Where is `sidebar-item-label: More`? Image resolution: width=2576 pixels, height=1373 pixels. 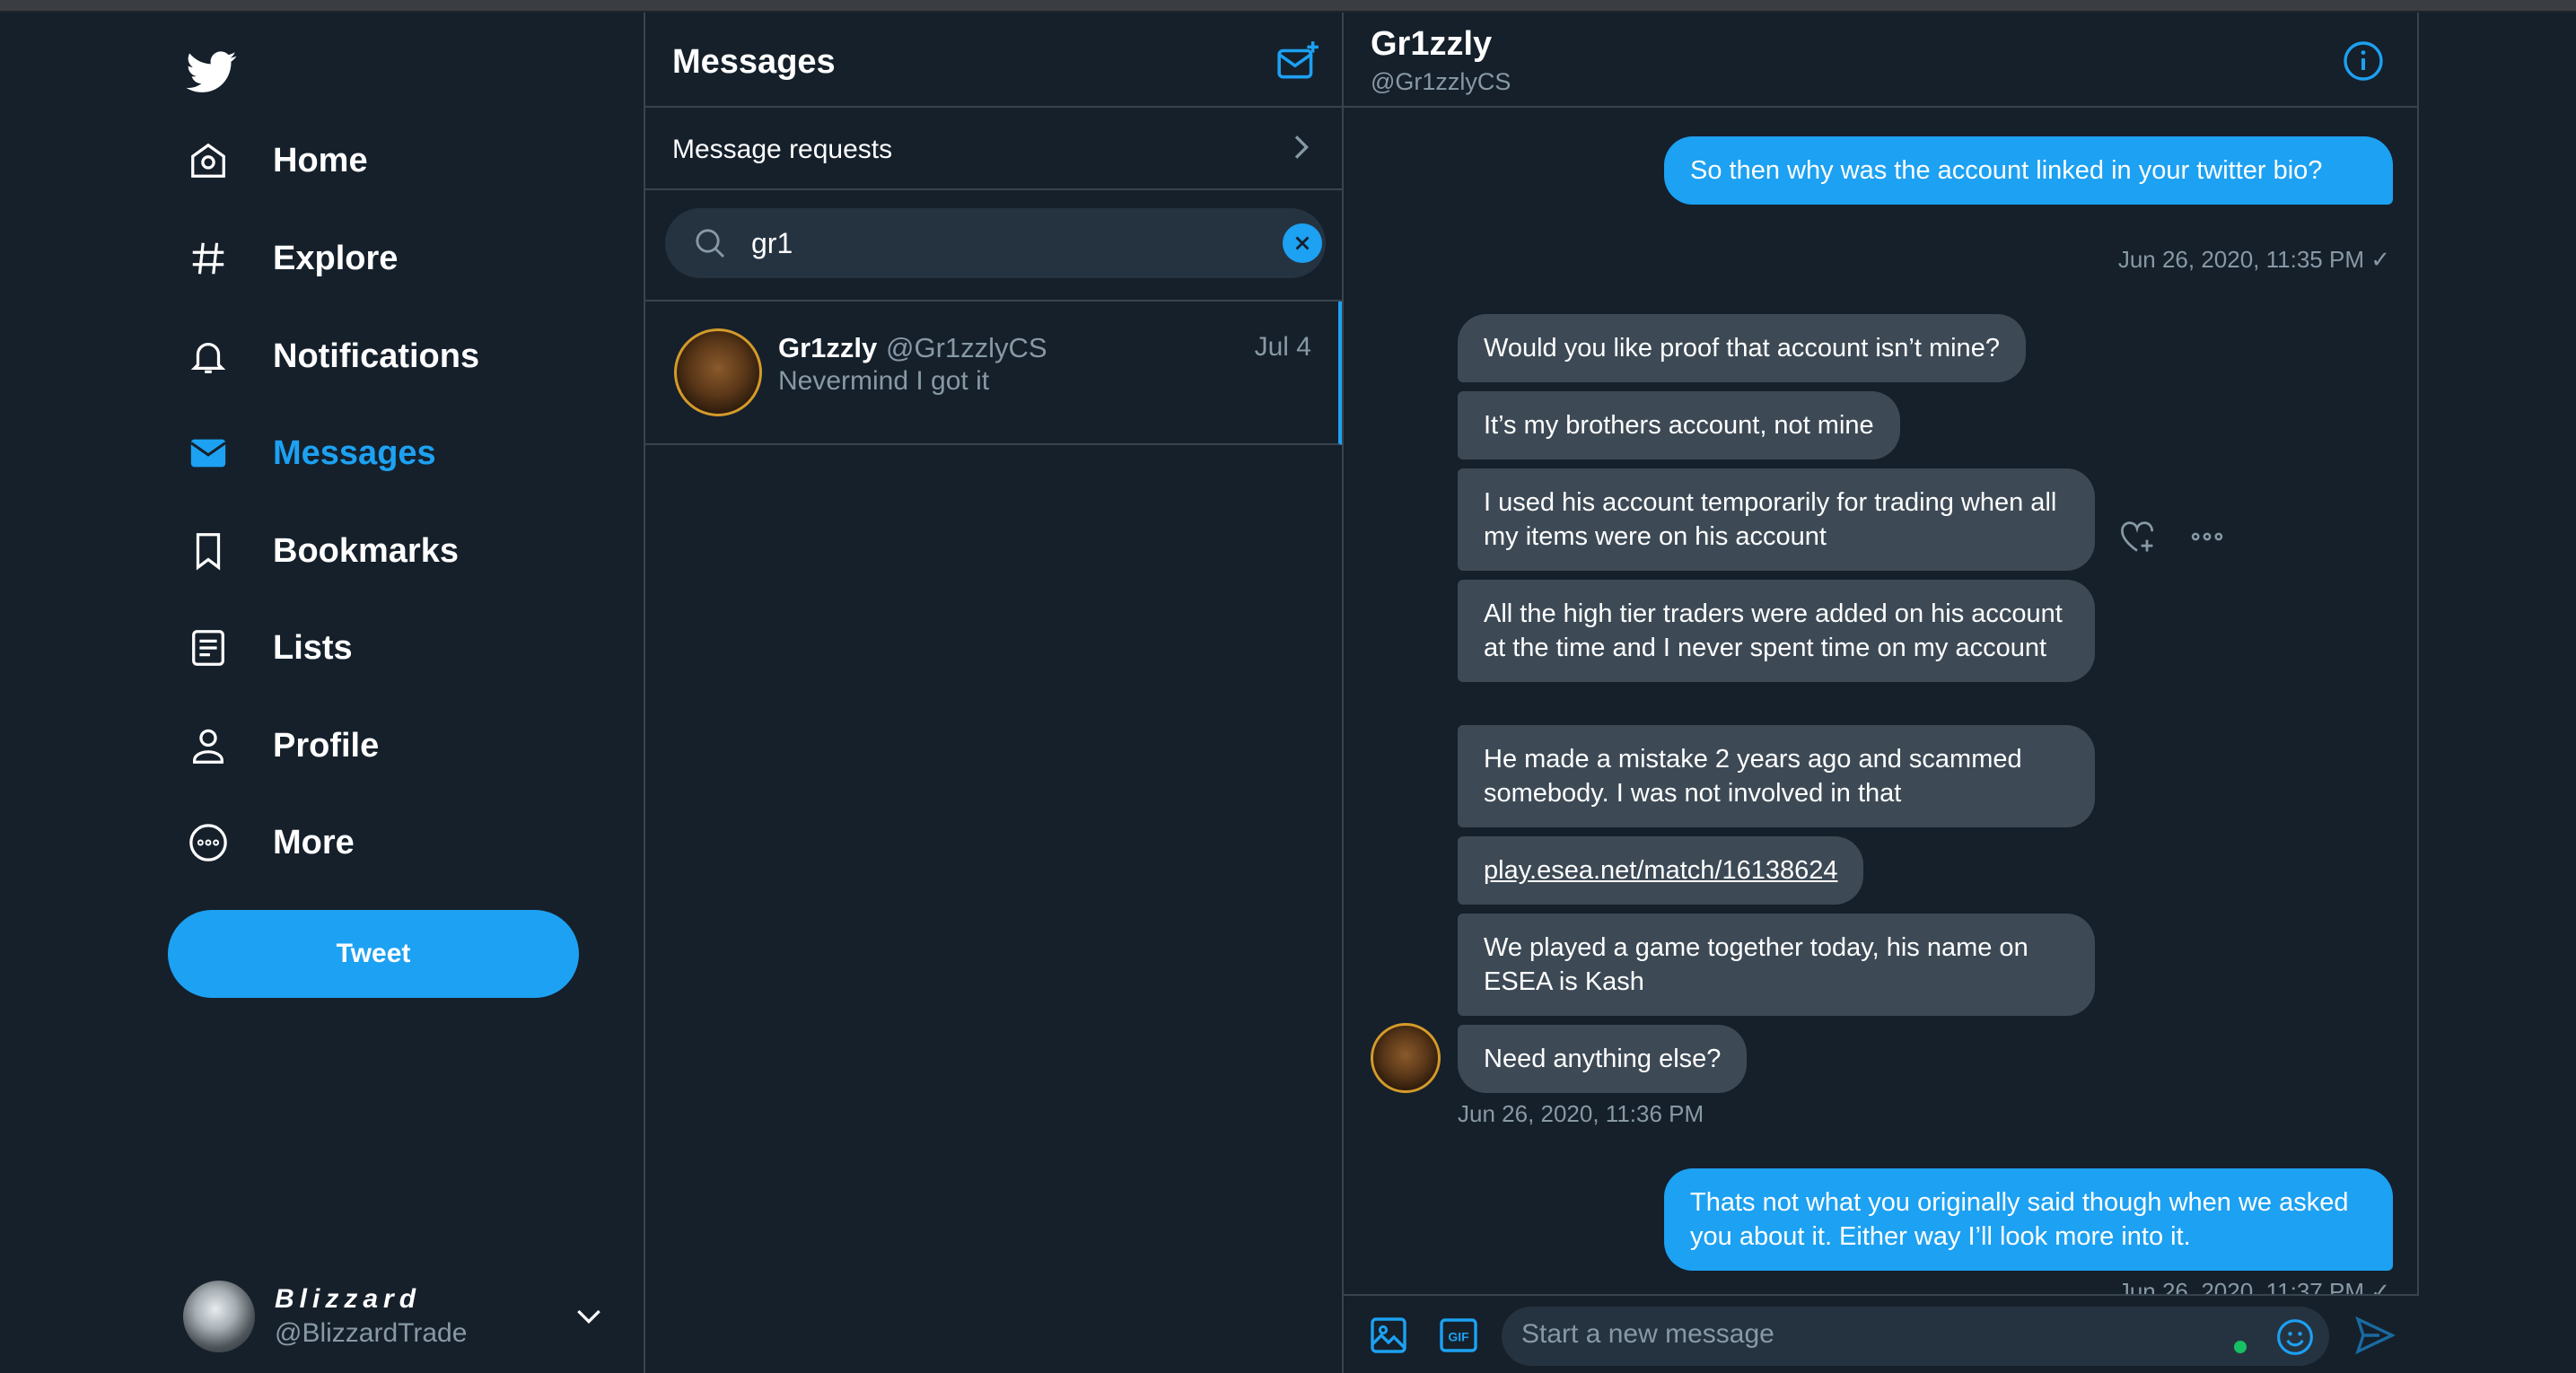
sidebar-item-label: More is located at coordinates (314, 842).